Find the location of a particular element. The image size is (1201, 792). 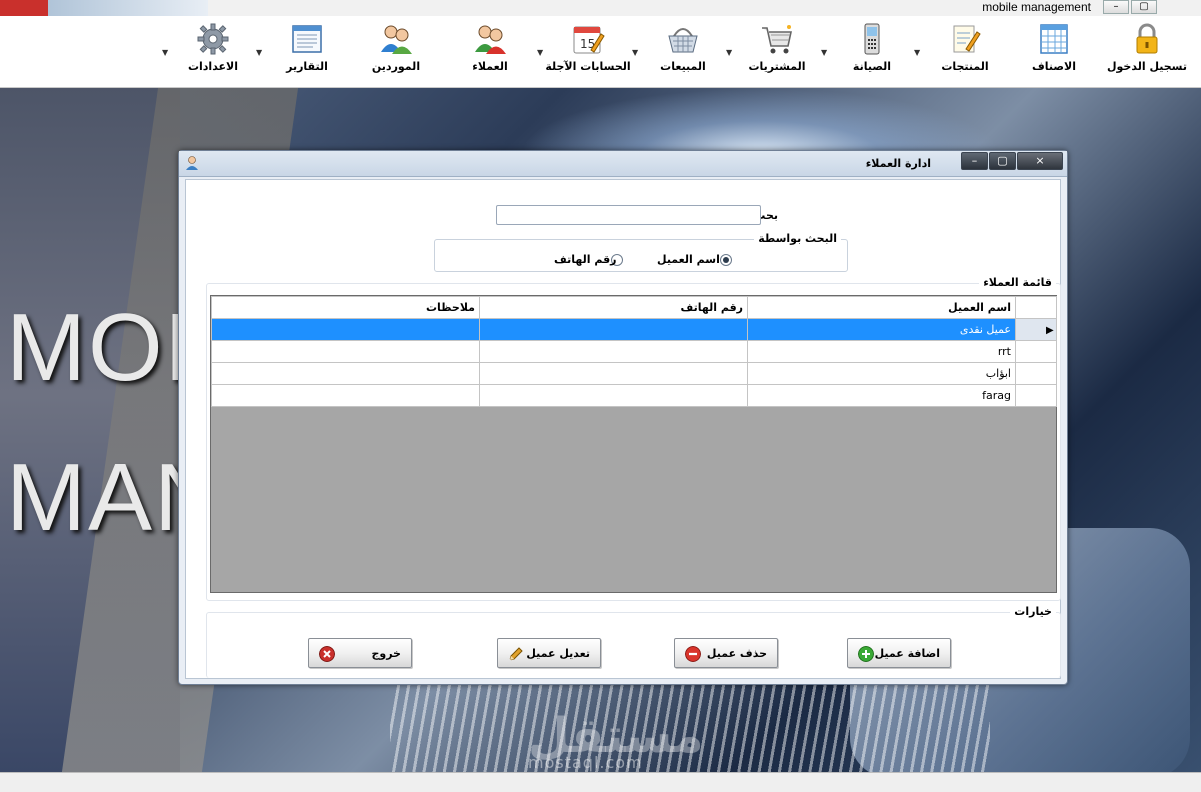

options-legend: خيارات is located at coordinates (1033, 611).